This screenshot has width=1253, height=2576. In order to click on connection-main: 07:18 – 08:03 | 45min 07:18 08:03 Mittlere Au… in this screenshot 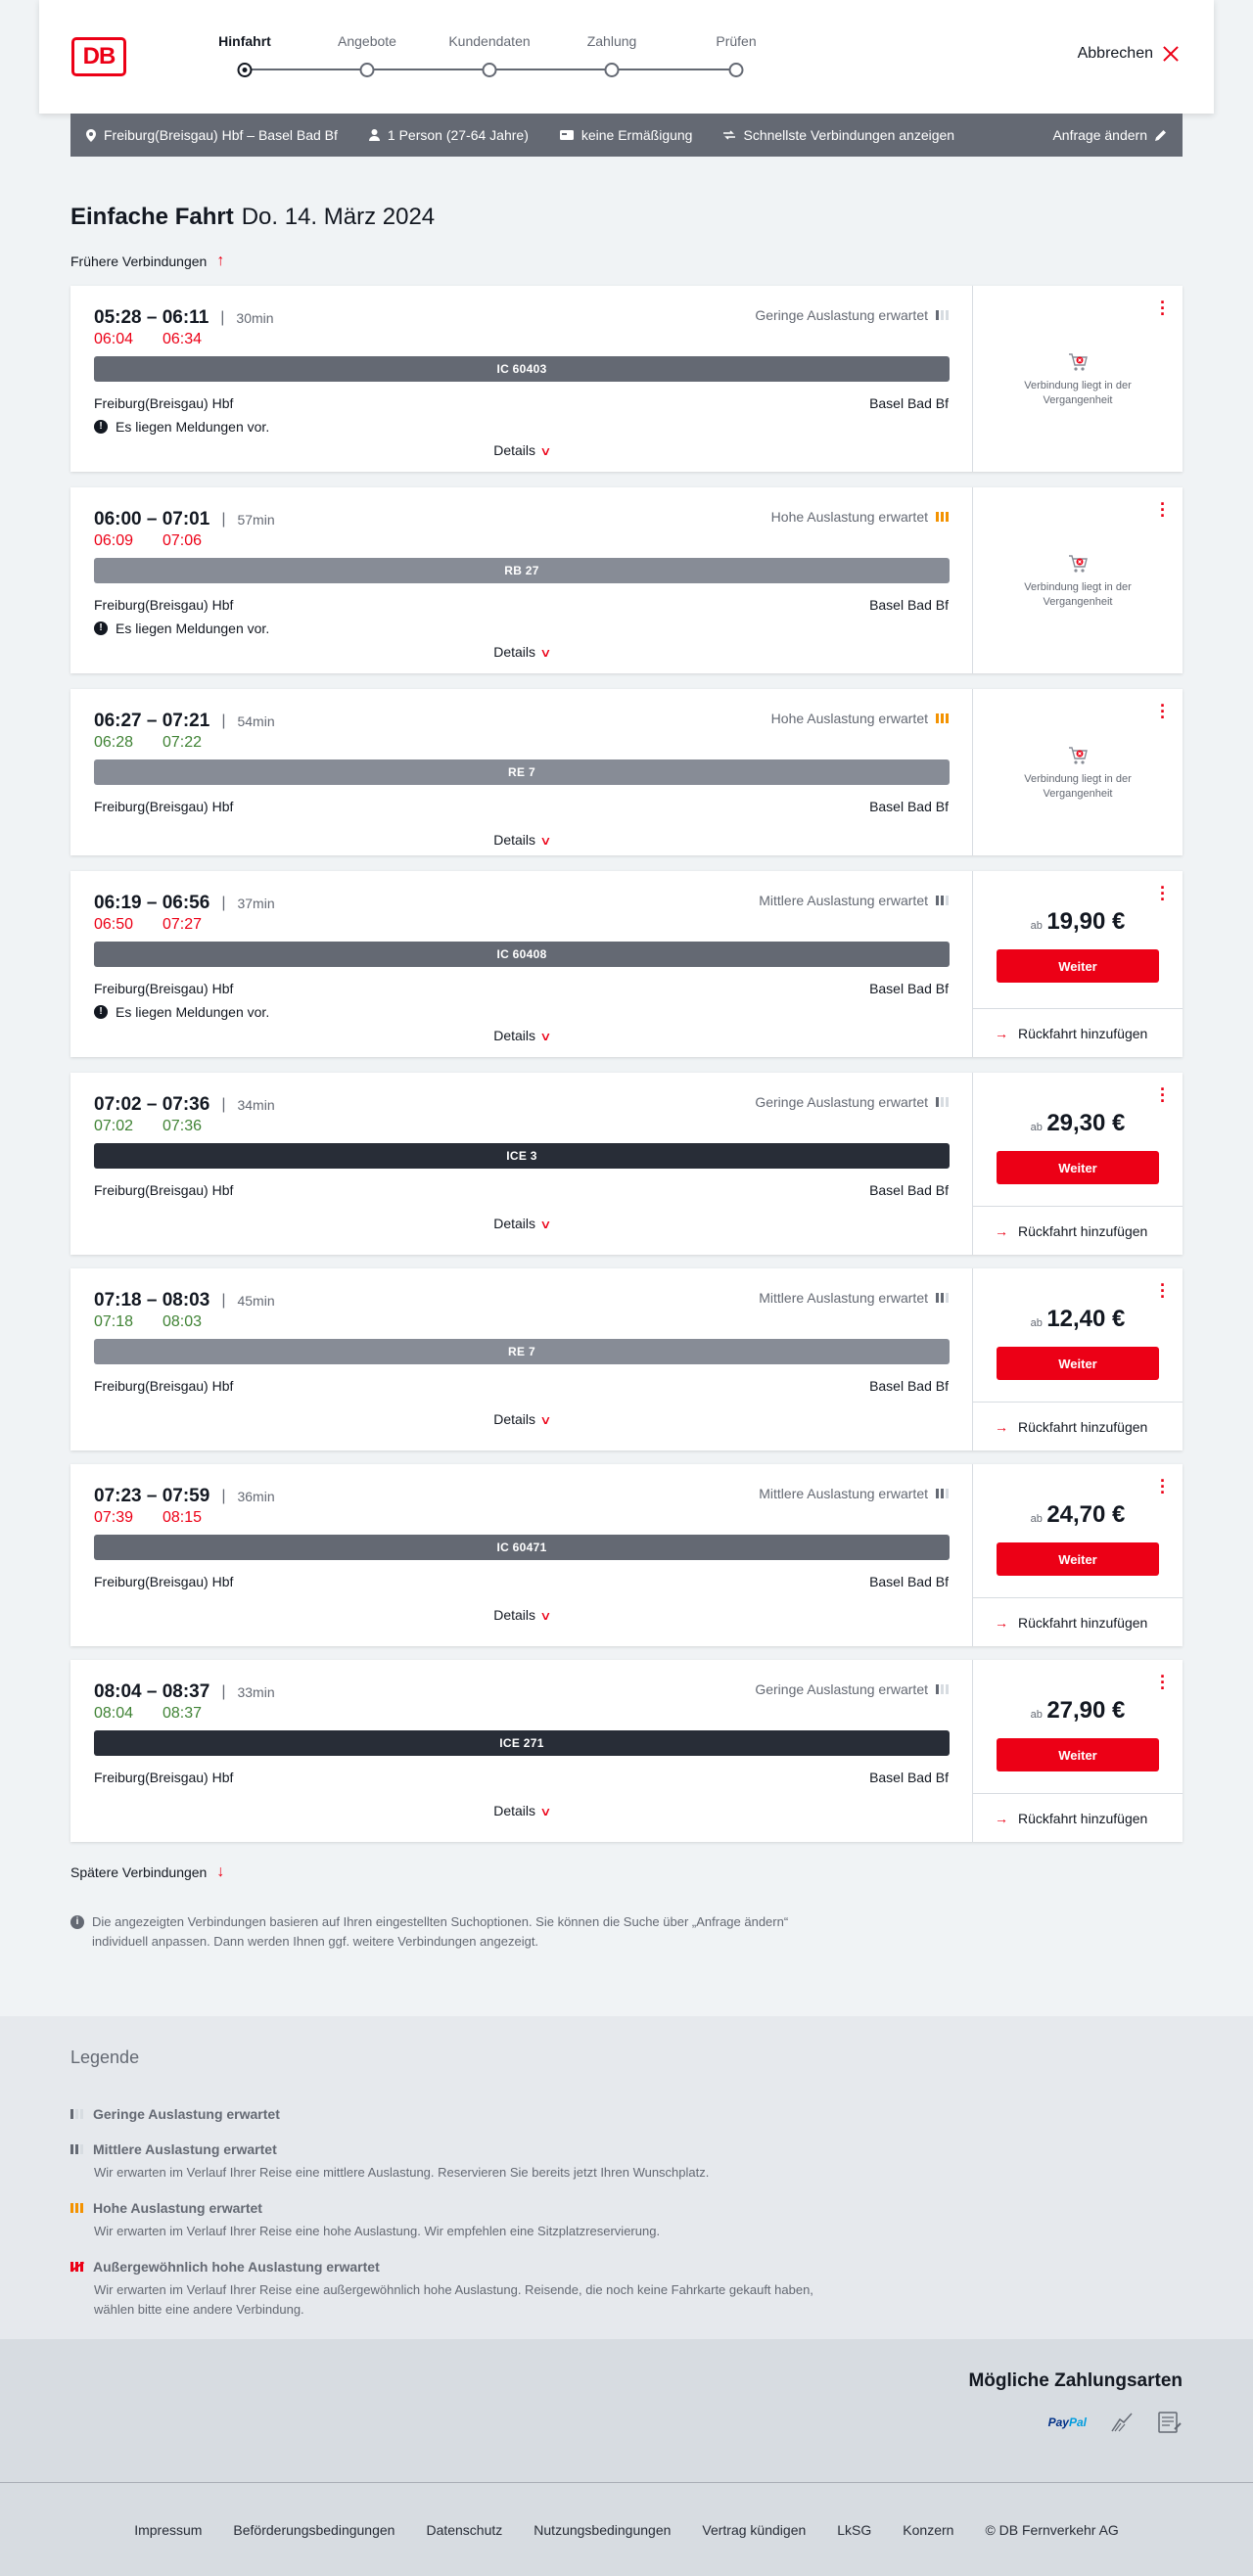, I will do `click(521, 1359)`.